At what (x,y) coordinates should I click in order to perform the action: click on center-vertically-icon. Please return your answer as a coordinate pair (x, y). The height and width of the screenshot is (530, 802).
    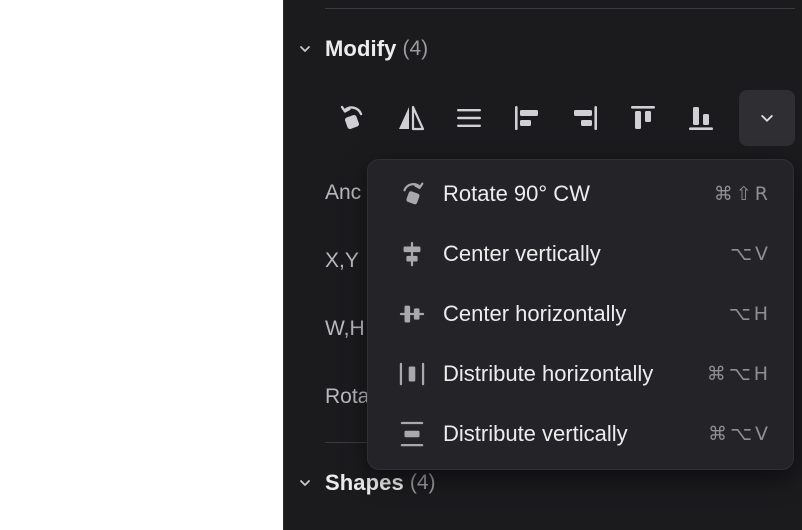
    Looking at the image, I should click on (412, 254).